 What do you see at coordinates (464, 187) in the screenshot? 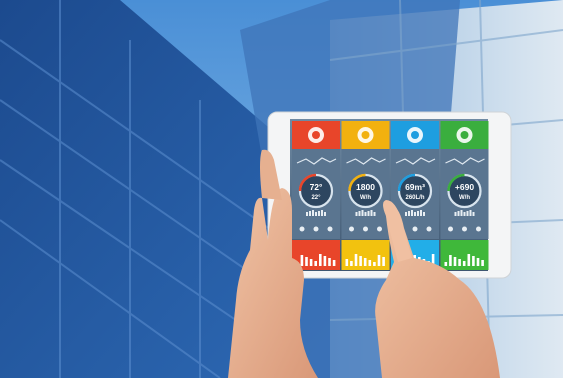
I see `readout-value: +690` at bounding box center [464, 187].